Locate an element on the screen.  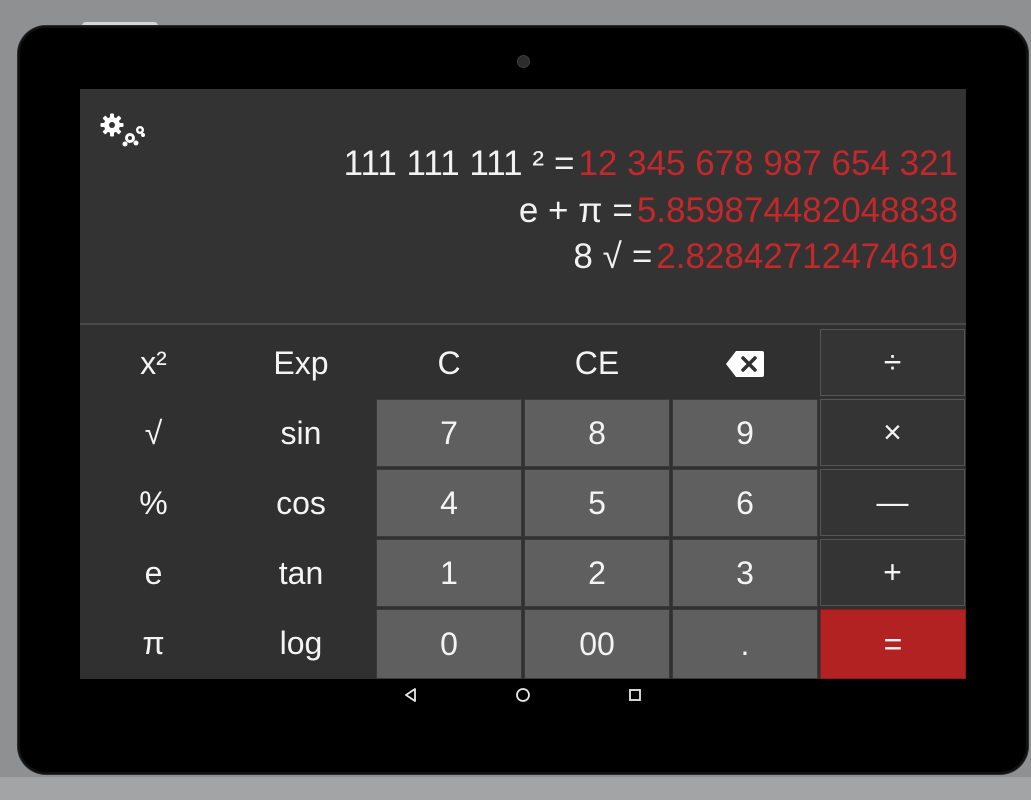
history-expression: 111 111 111 ² is located at coordinates (444, 163).